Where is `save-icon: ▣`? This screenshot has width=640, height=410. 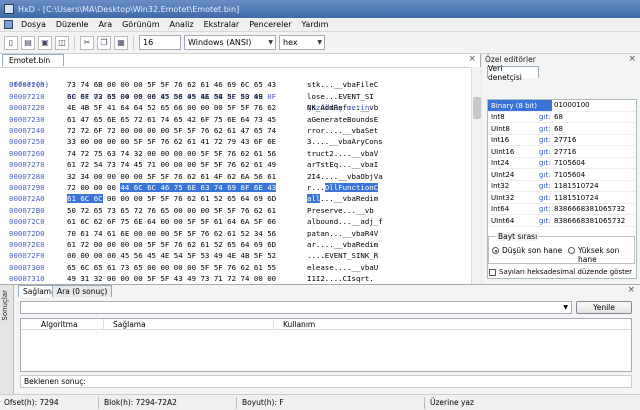 save-icon: ▣ is located at coordinates (45, 42).